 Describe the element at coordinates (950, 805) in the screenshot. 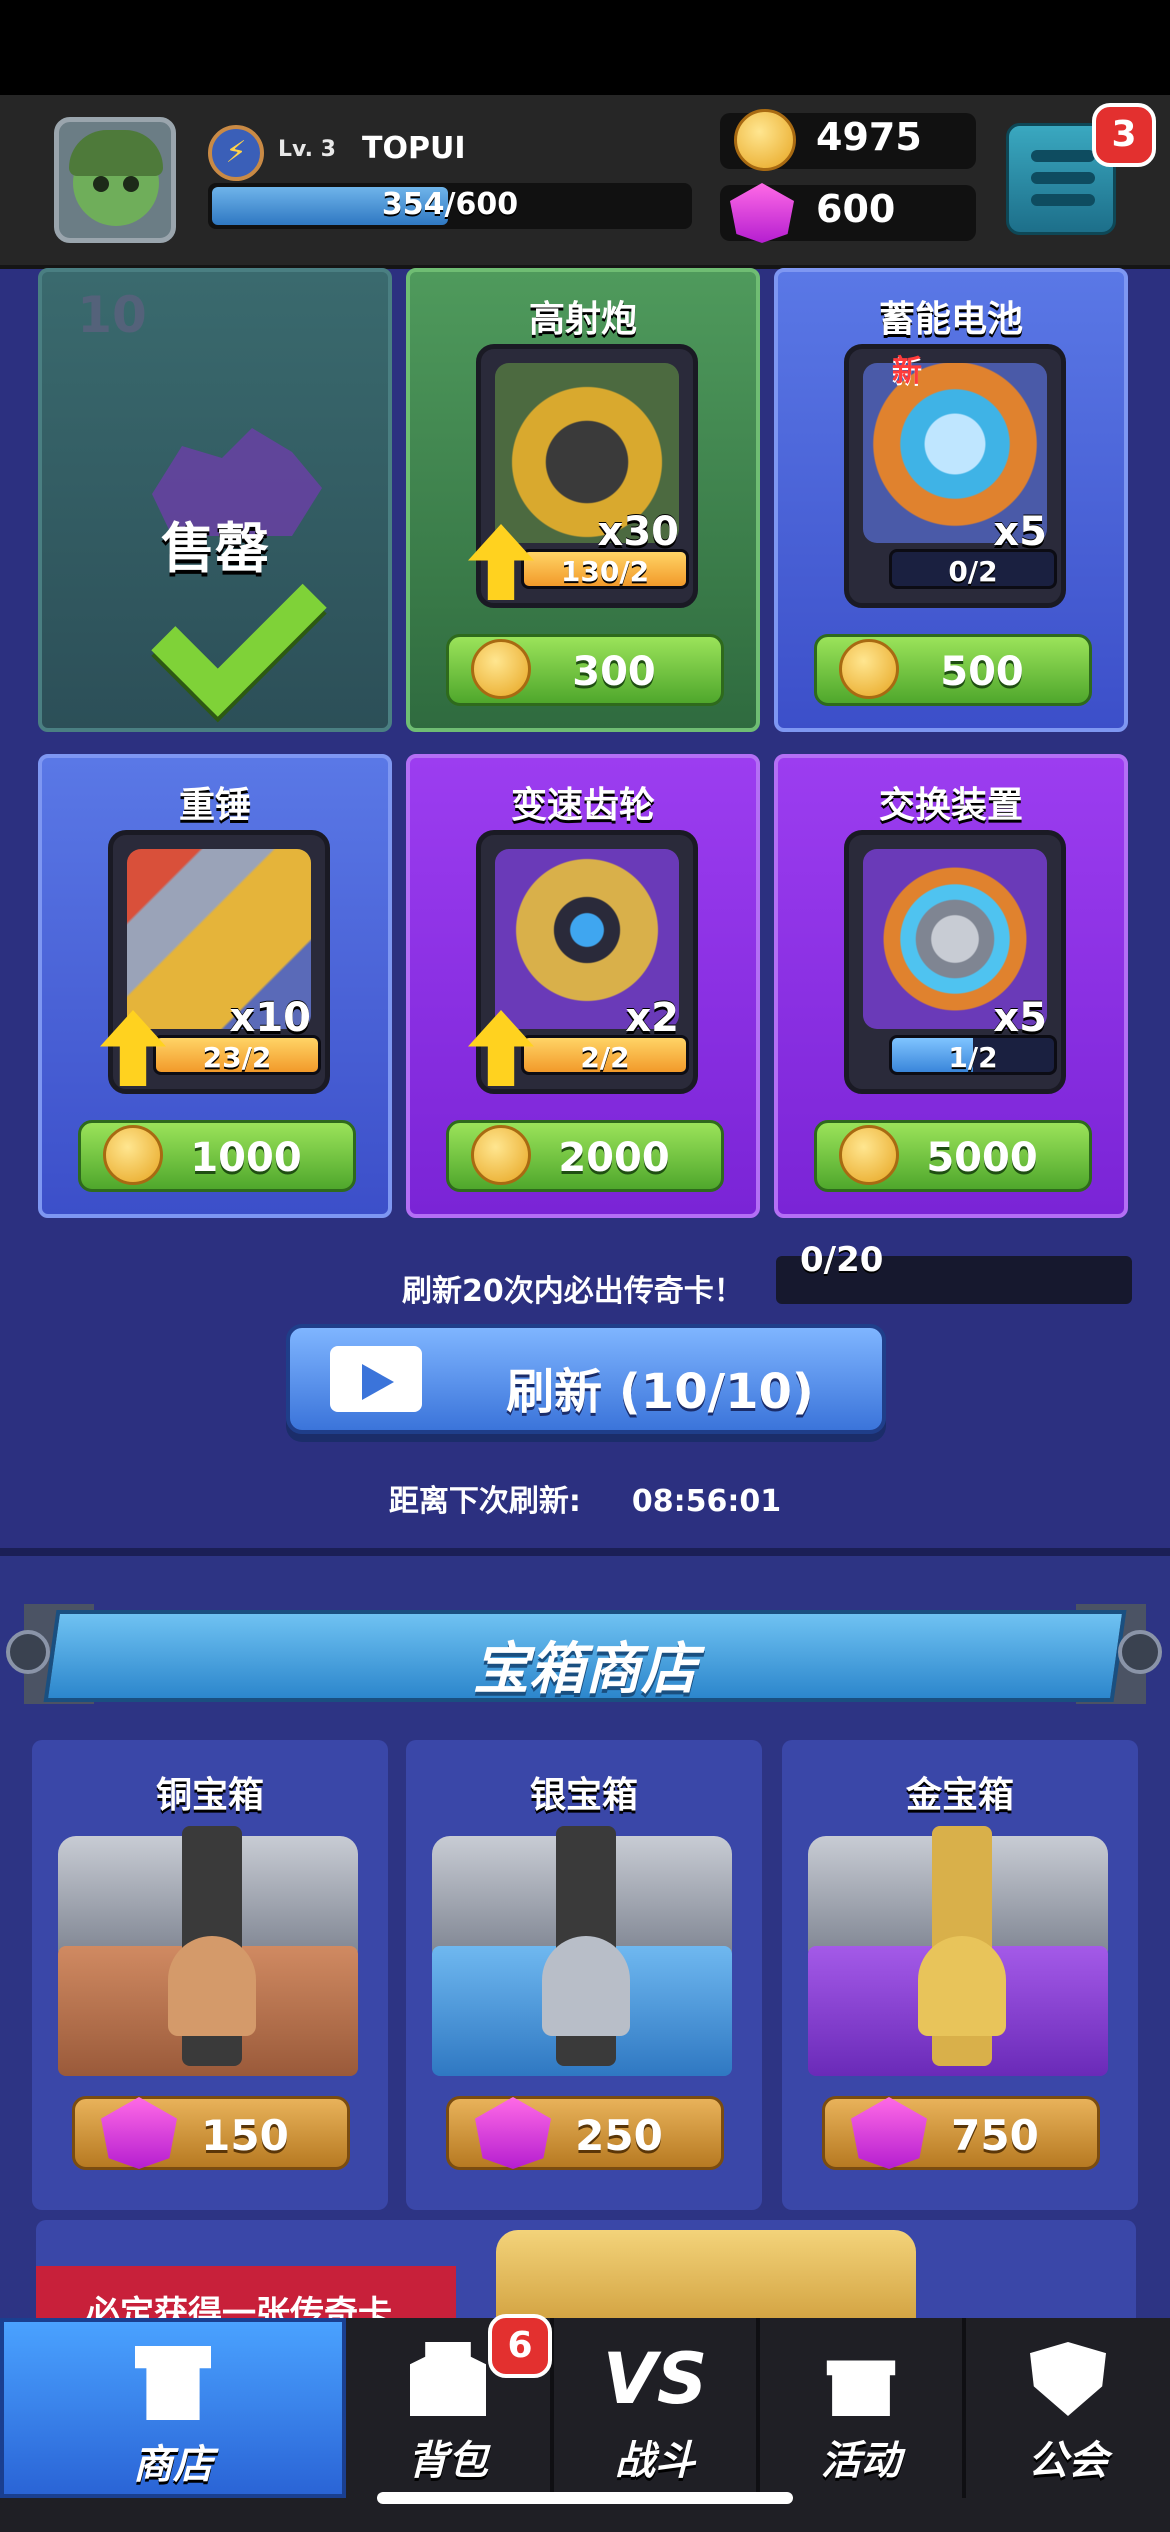

I see `card-title: 交换装置` at that location.